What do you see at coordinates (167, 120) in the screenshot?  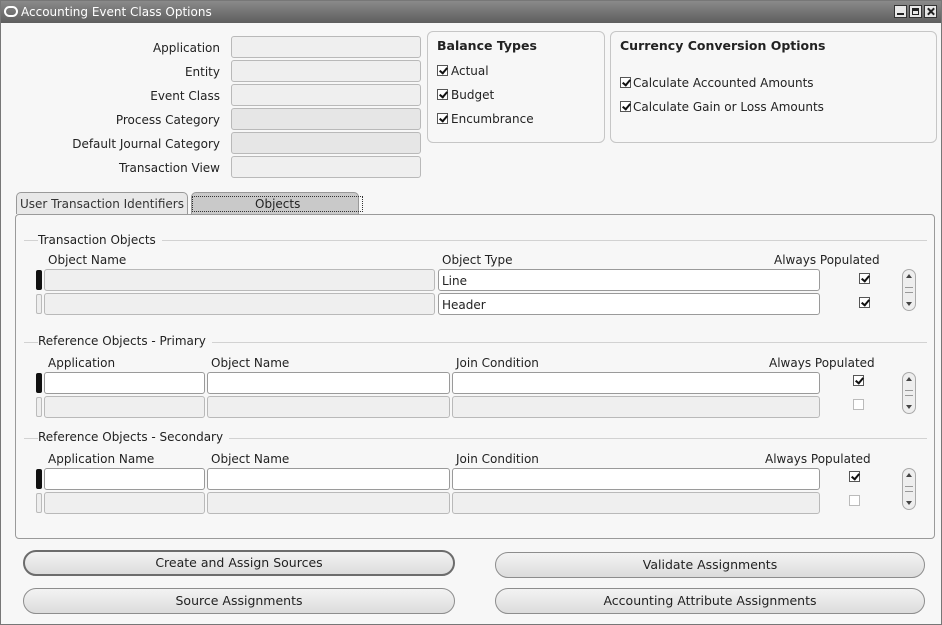 I see `process-category-label: Process Category` at bounding box center [167, 120].